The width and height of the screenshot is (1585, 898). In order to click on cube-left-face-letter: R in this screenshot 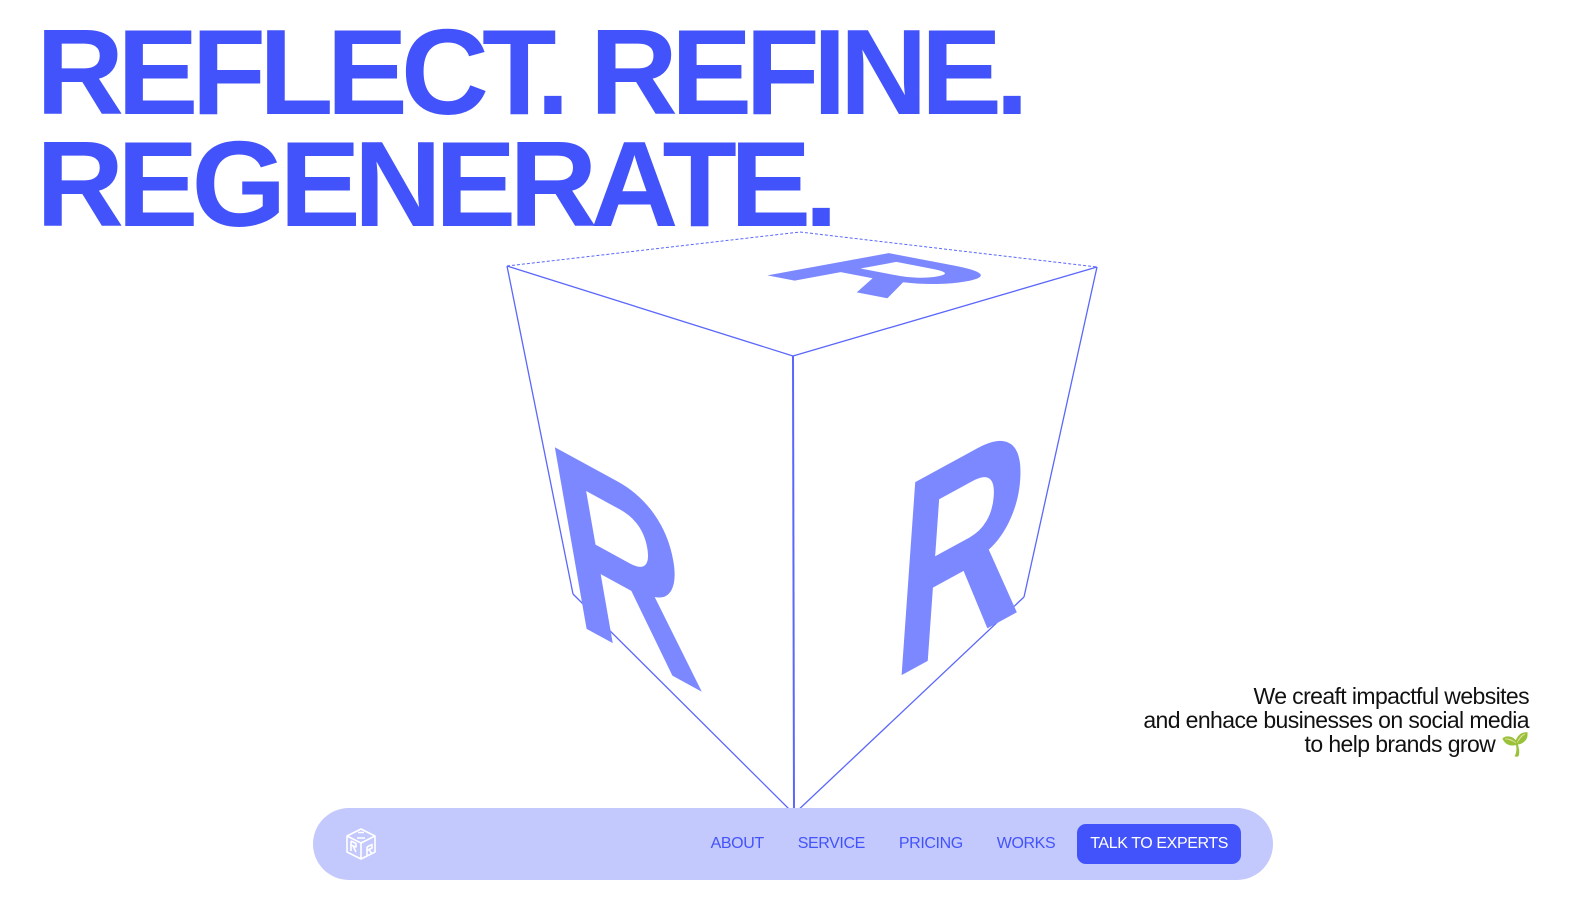, I will do `click(624, 566)`.